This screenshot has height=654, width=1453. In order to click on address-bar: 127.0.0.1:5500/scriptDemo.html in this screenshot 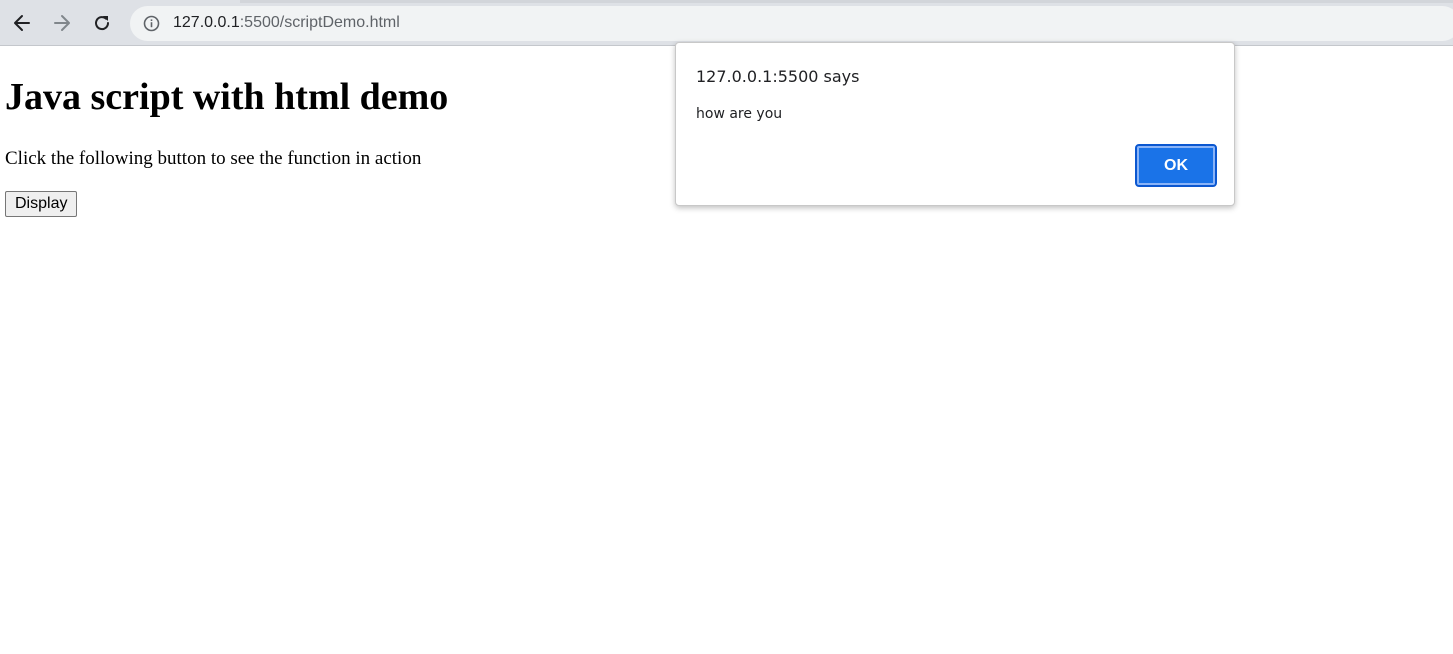, I will do `click(791, 23)`.